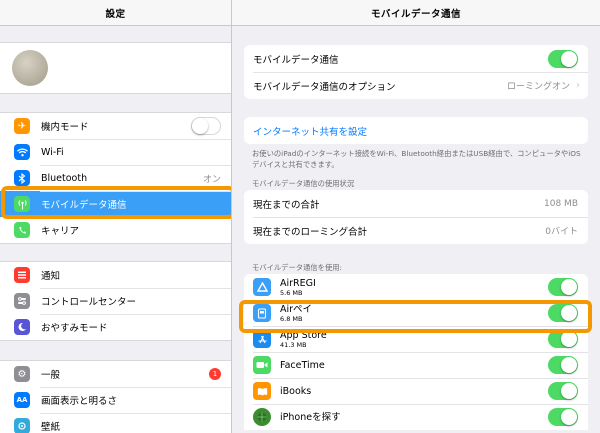  Describe the element at coordinates (115, 423) in the screenshot. I see `sidebar-item-wallpaper: 壁紙` at that location.